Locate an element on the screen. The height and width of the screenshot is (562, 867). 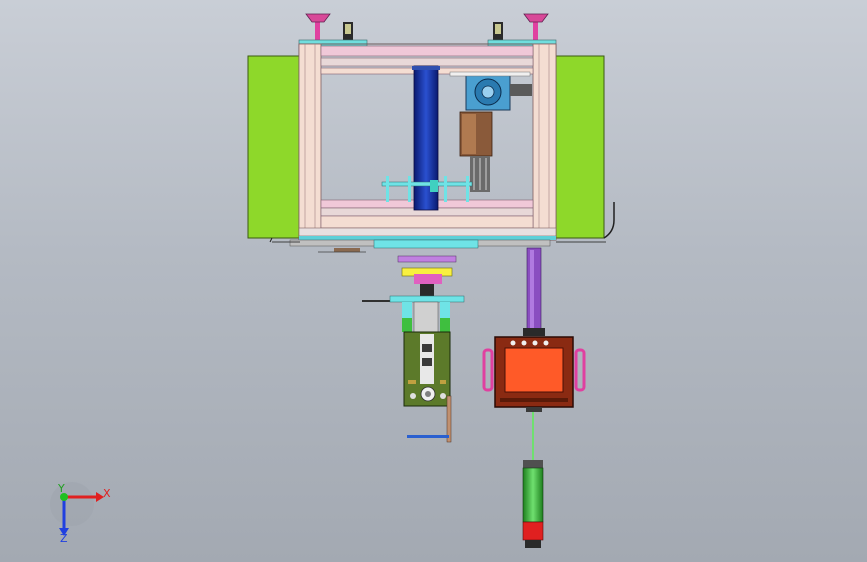
side-panel-right is located at coordinates (578, 147).